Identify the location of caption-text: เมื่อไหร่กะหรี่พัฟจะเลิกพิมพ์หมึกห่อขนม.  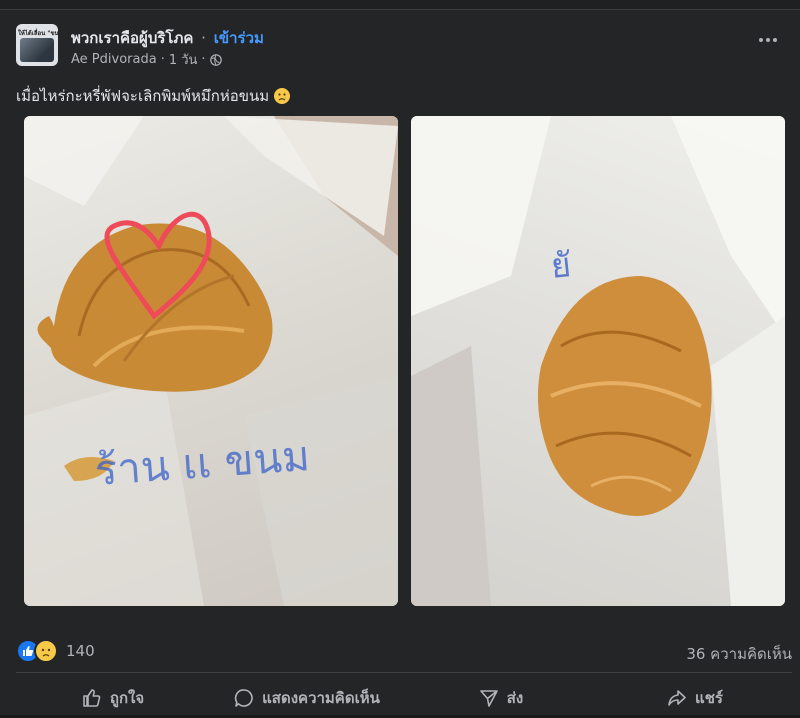
(143, 96).